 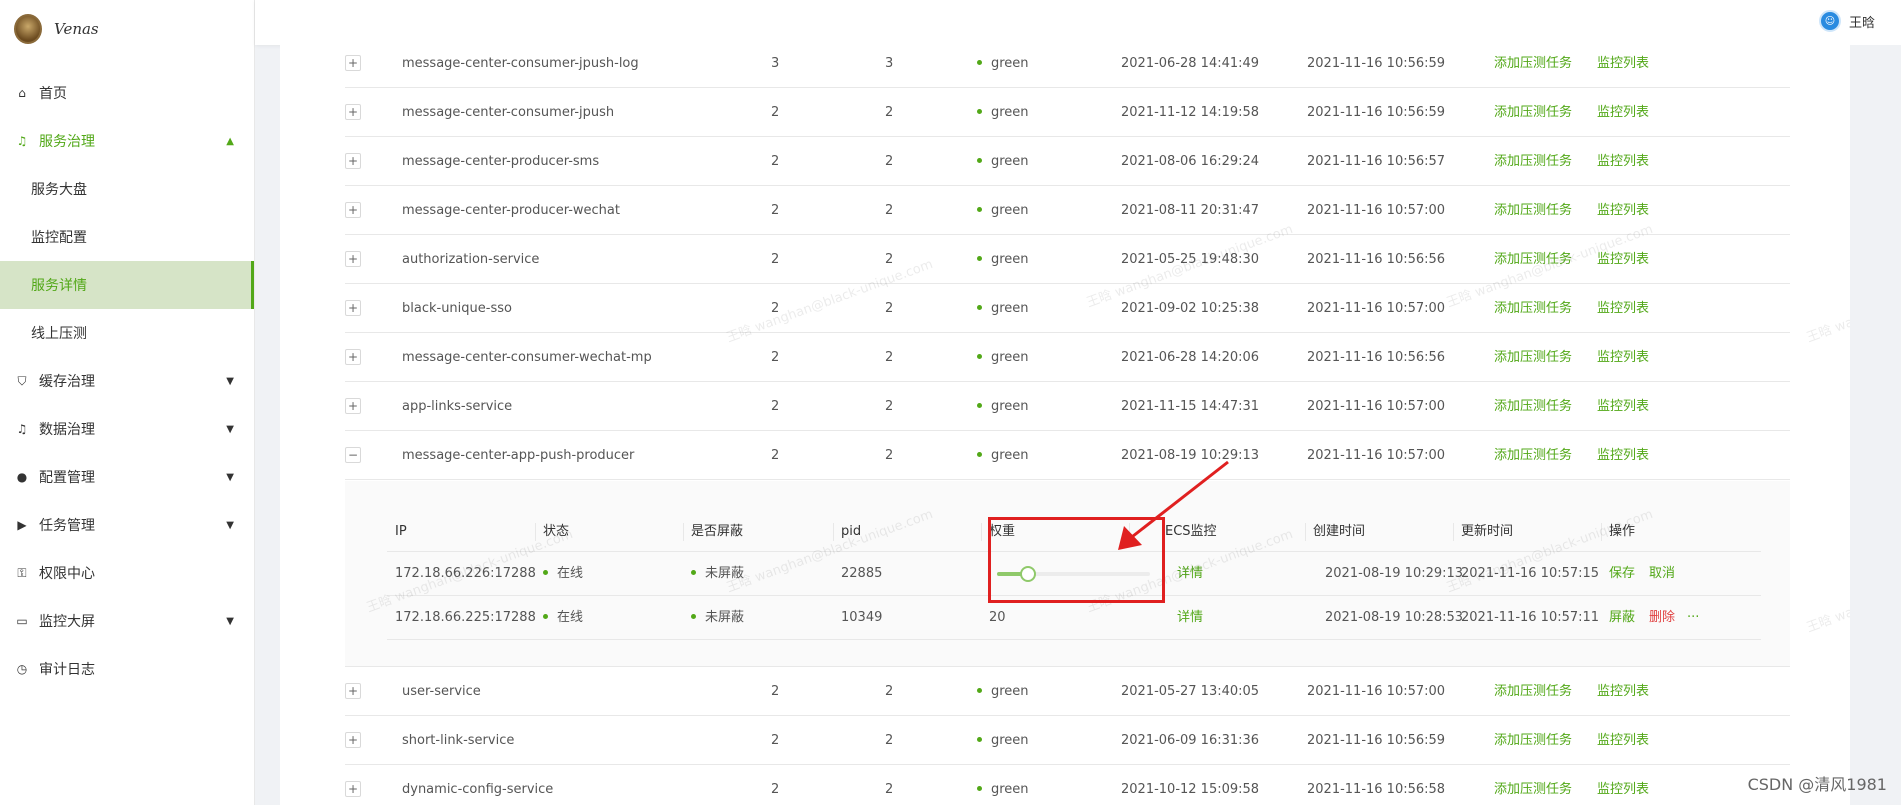 I want to click on instance-ip: 172.18.66.225:17288, so click(x=465, y=617).